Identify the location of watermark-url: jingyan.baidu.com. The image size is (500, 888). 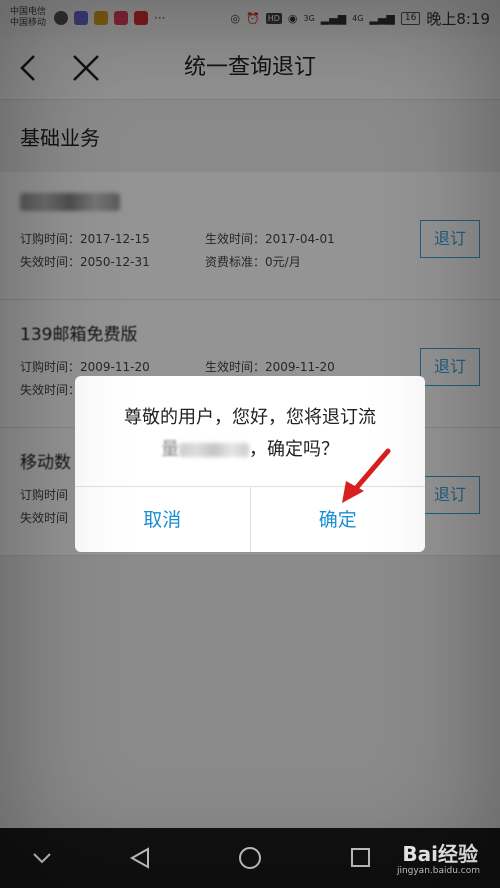
(438, 871).